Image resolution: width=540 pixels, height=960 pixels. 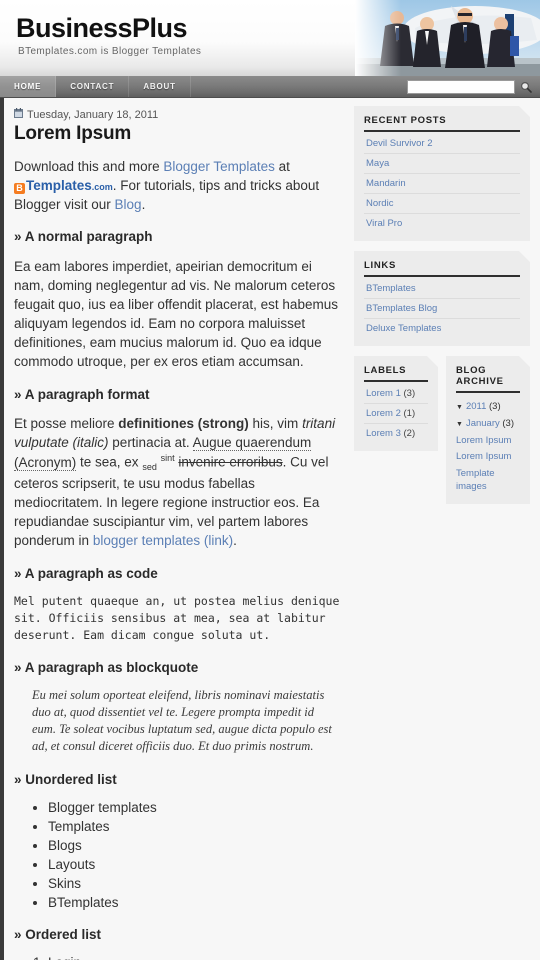 I want to click on sidebar-link: Deluxe Templates, so click(x=403, y=328).